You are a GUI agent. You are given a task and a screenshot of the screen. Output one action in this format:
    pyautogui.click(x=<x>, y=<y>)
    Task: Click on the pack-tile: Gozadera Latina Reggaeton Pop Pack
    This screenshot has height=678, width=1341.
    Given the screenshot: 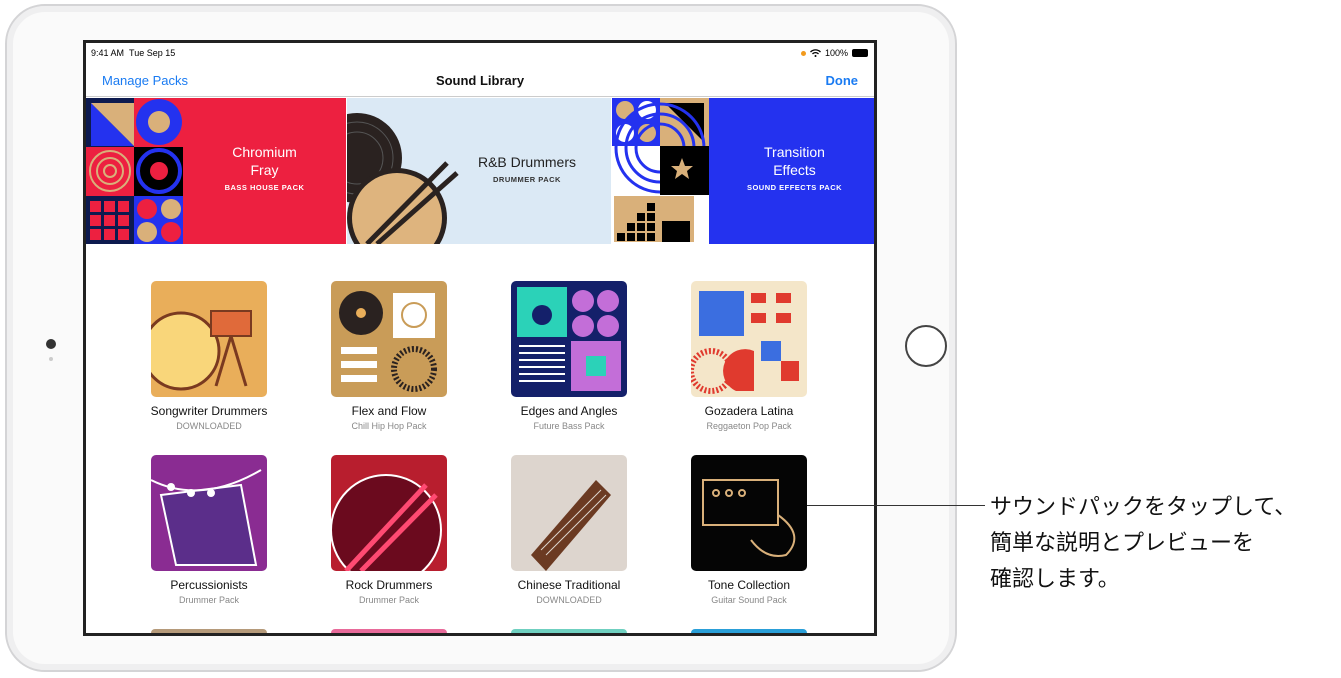 What is the action you would take?
    pyautogui.click(x=749, y=356)
    